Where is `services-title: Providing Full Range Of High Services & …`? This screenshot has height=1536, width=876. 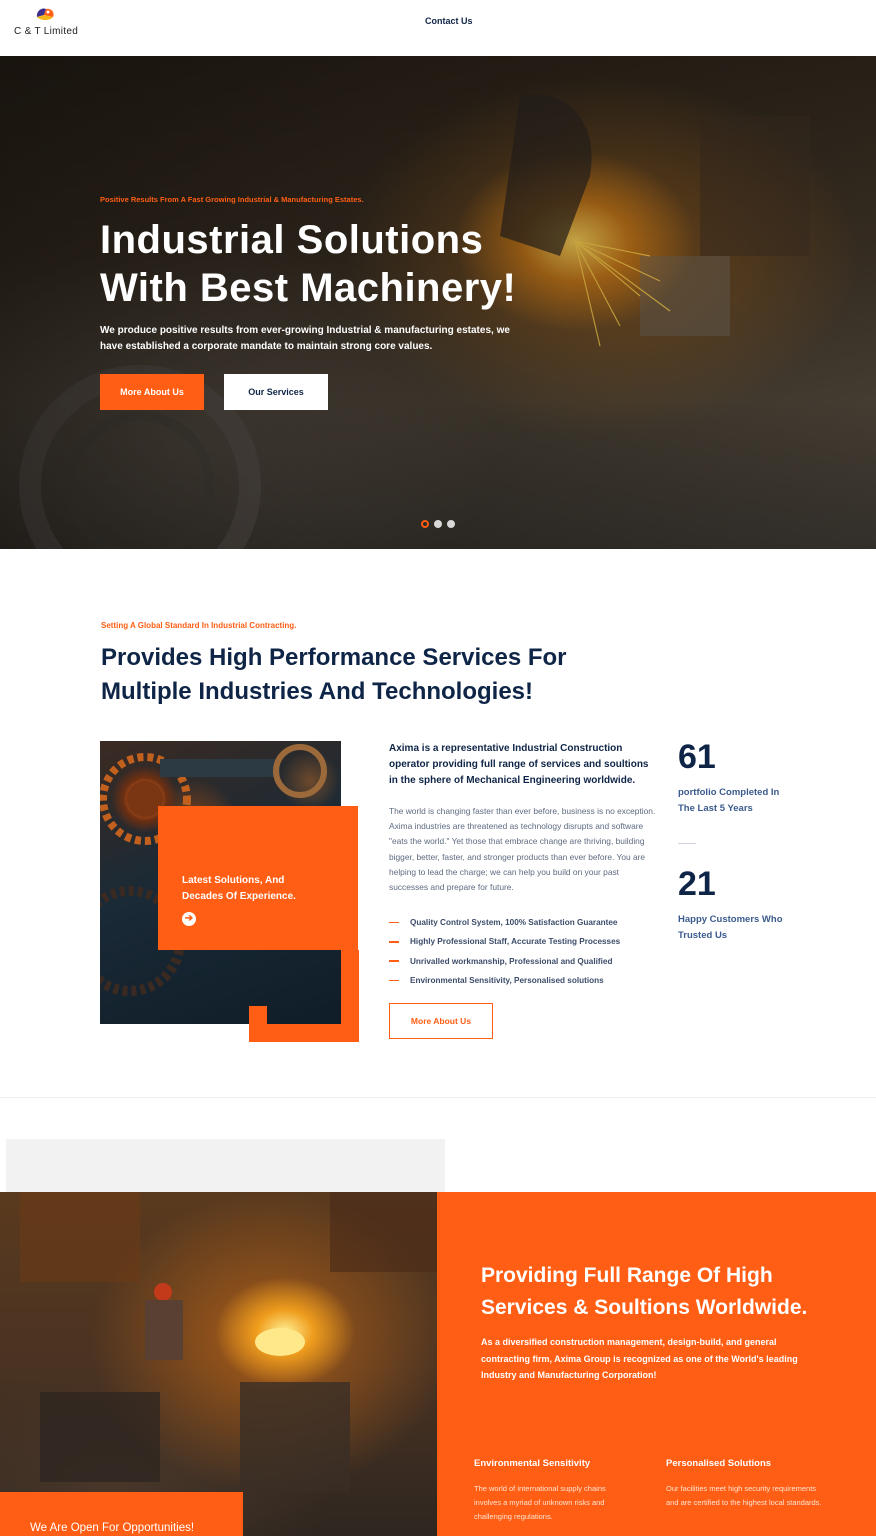 services-title: Providing Full Range Of High Services & … is located at coordinates (644, 1291).